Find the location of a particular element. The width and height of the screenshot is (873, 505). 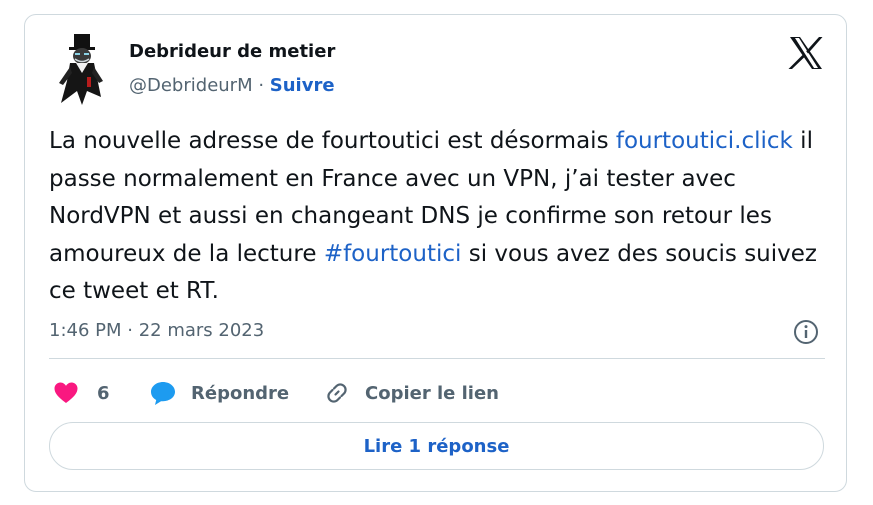

like-count: 6 is located at coordinates (103, 393).